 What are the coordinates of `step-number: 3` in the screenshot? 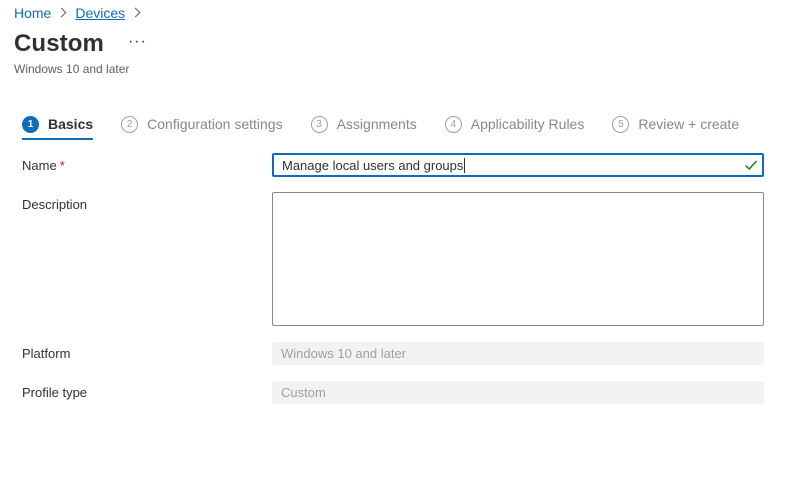 It's located at (319, 124).